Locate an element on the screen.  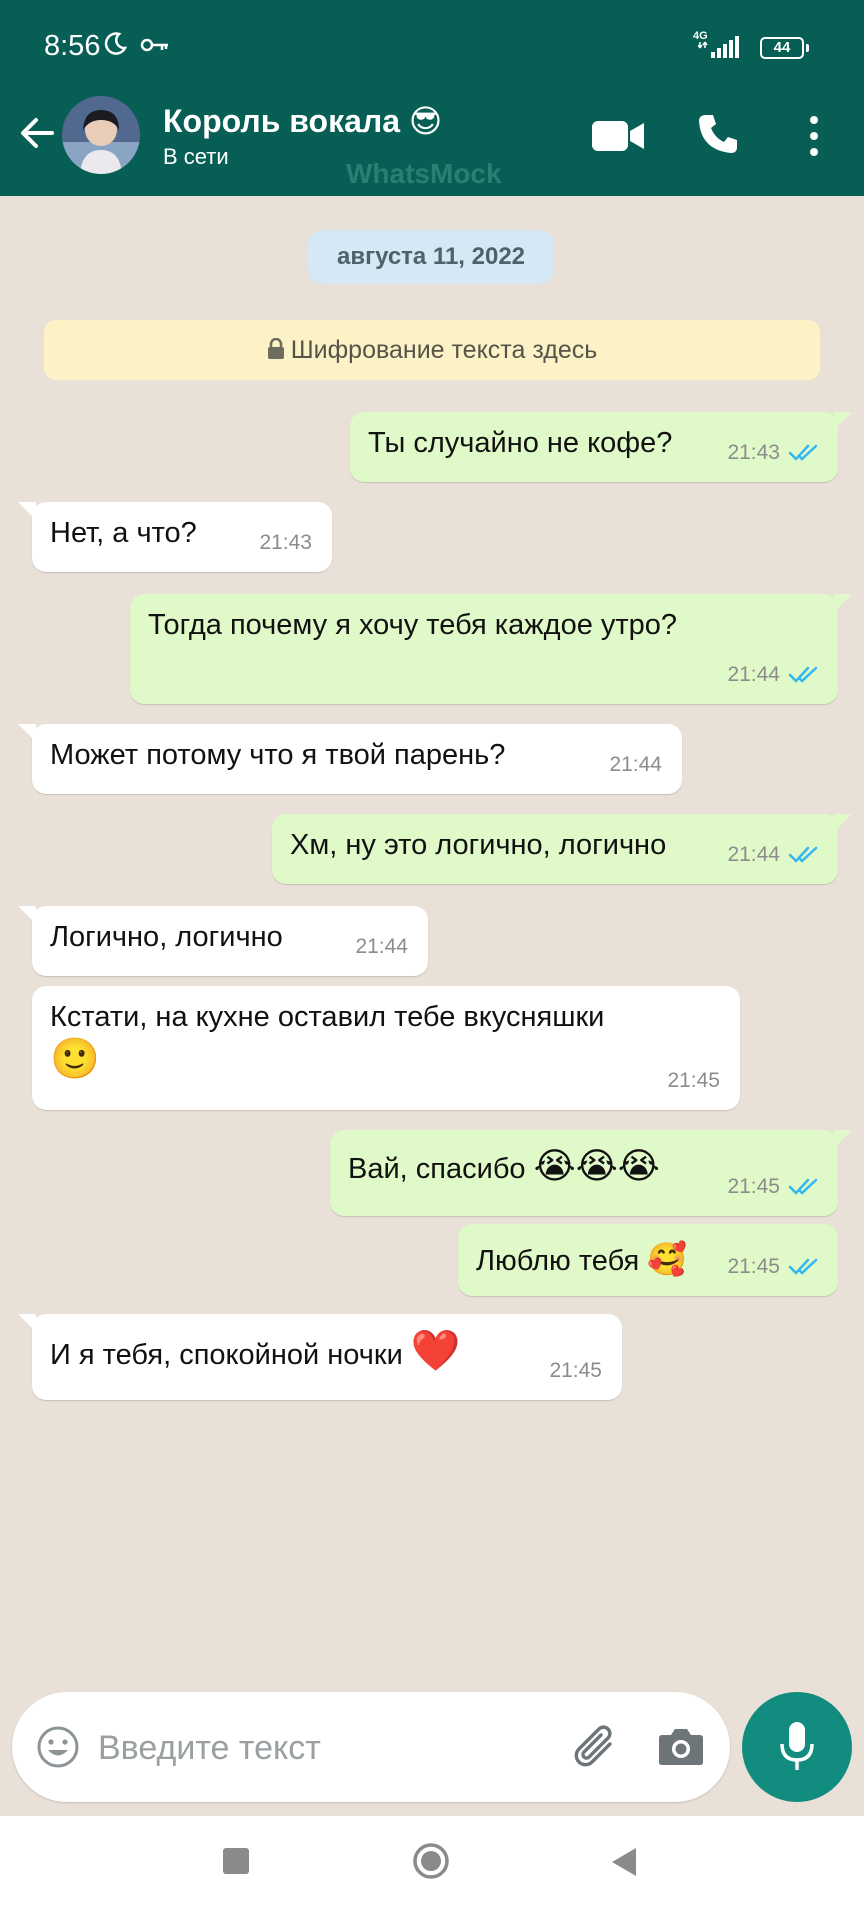
camera-icon is located at coordinates (681, 1746).